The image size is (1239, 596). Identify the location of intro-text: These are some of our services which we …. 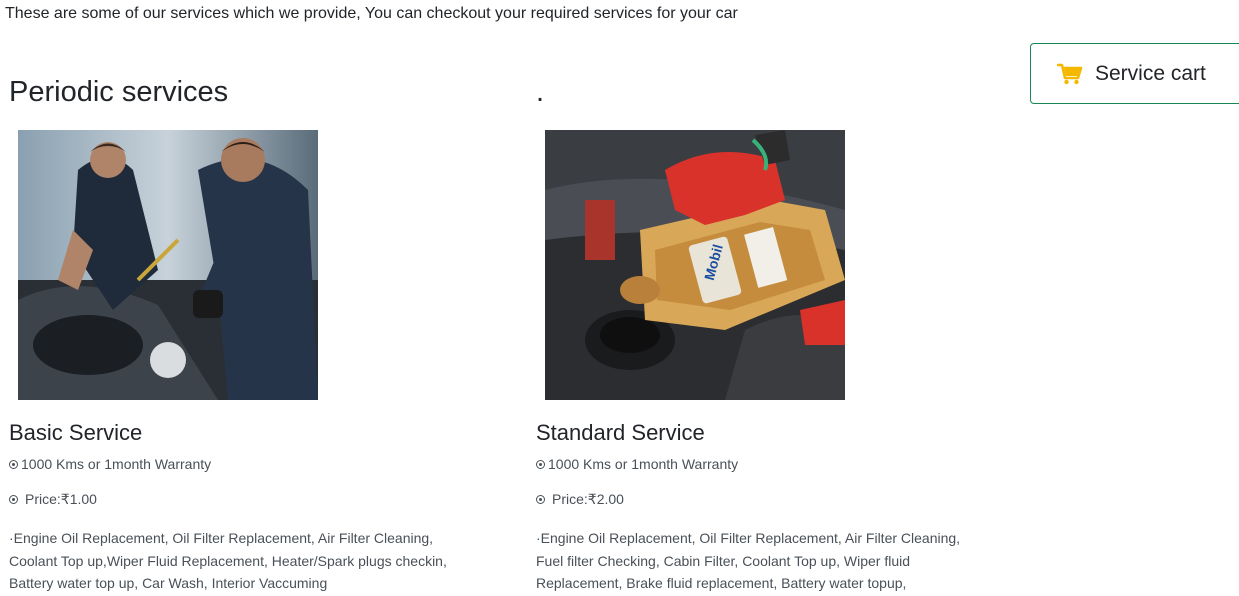
(371, 13).